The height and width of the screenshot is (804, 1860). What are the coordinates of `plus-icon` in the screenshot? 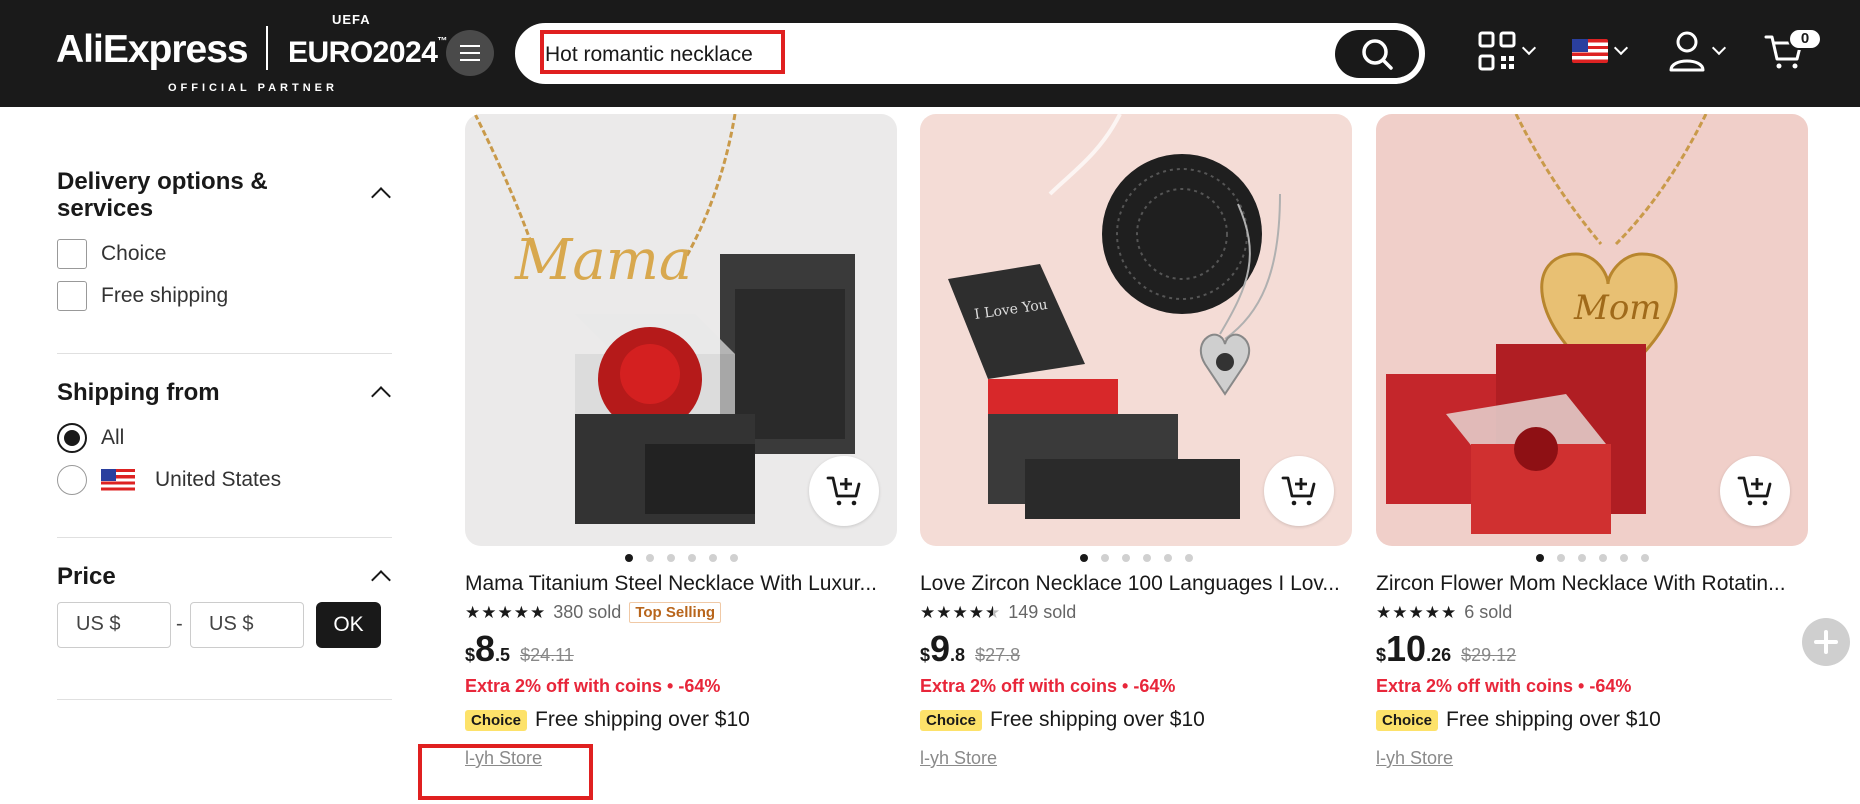 It's located at (1826, 642).